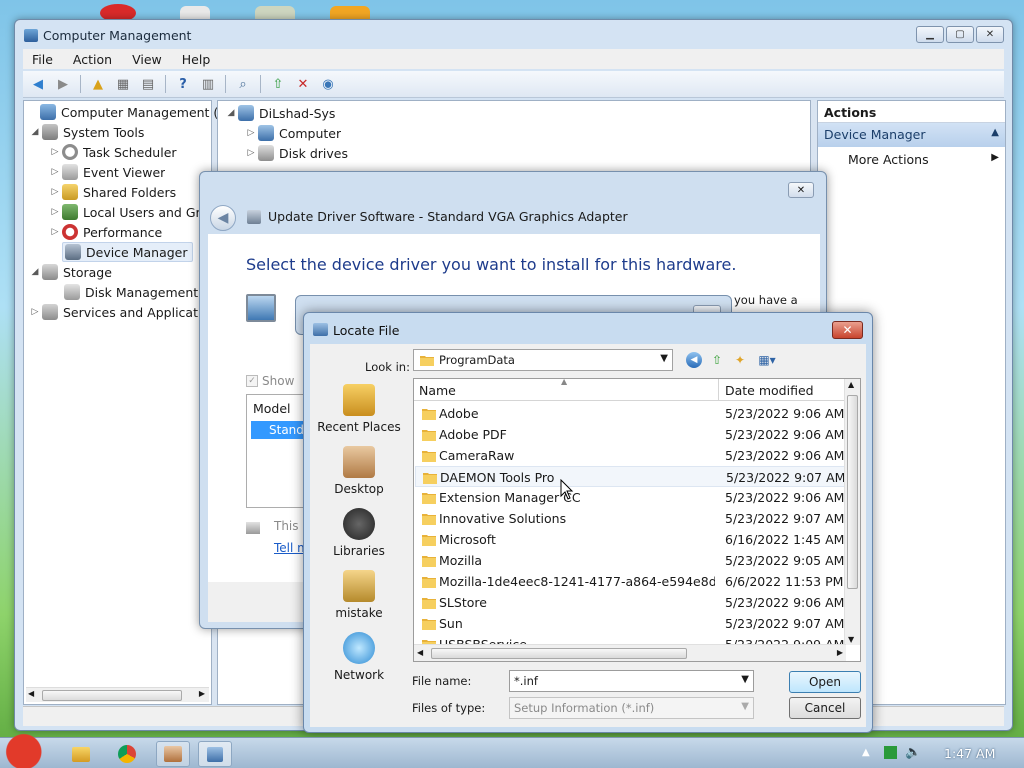  I want to click on device-tree-root: ◢ DiLshad-Sys, so click(279, 113).